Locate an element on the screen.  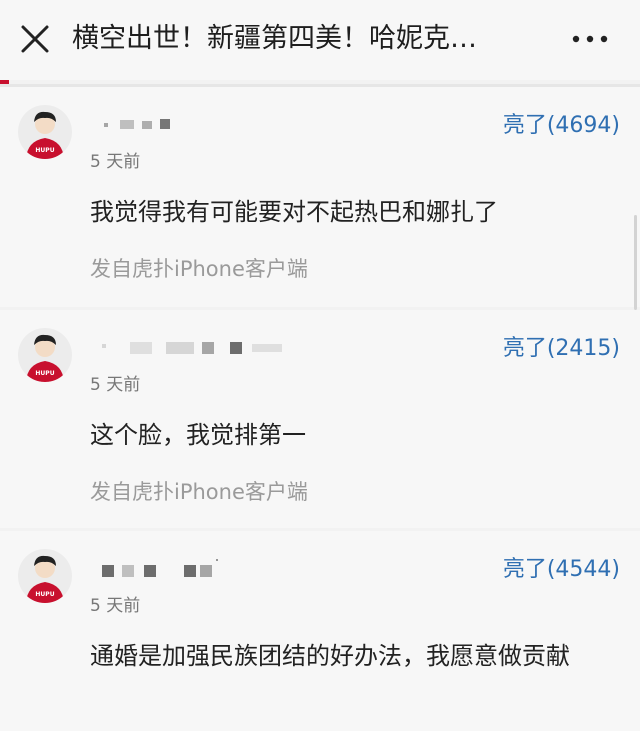
light-count: 亮了(4544) is located at coordinates (561, 567).